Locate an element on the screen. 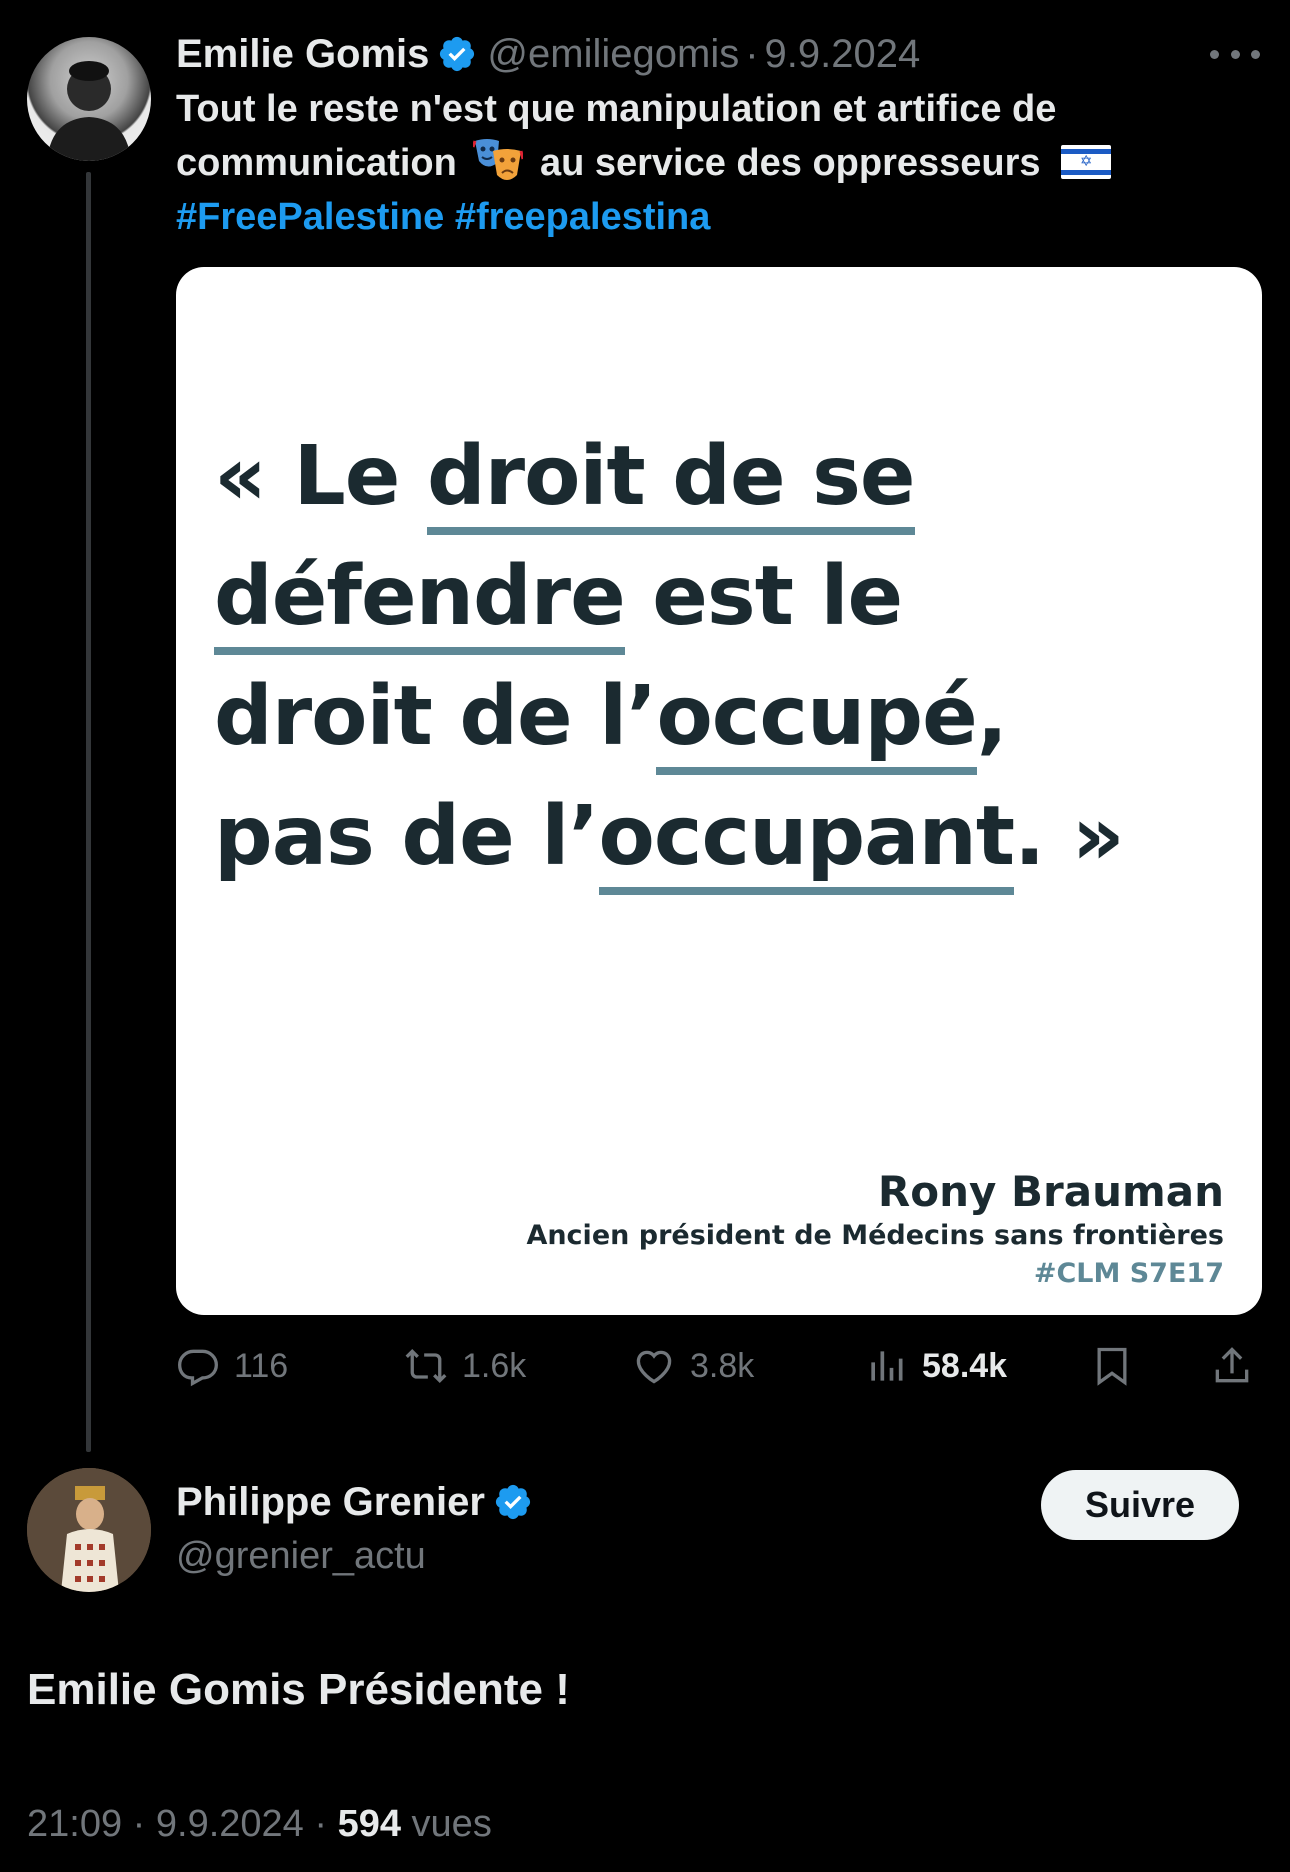 The width and height of the screenshot is (1290, 1872). quote-underlined: droit de se is located at coordinates (671, 481).